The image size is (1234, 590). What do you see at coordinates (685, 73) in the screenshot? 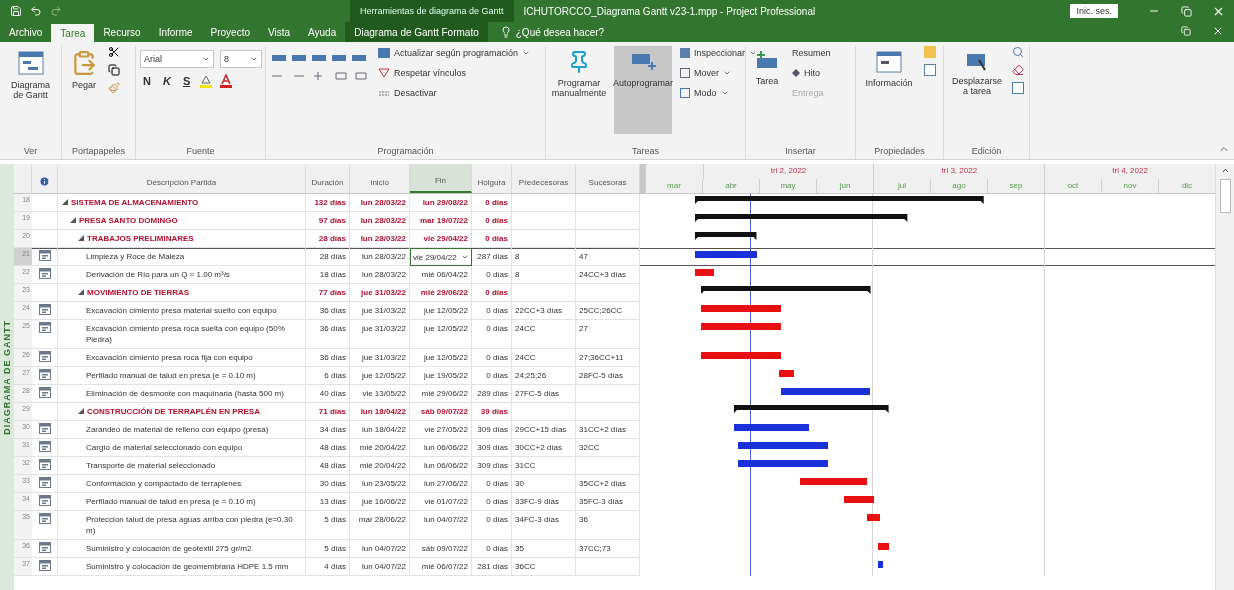
I see `move-icon` at bounding box center [685, 73].